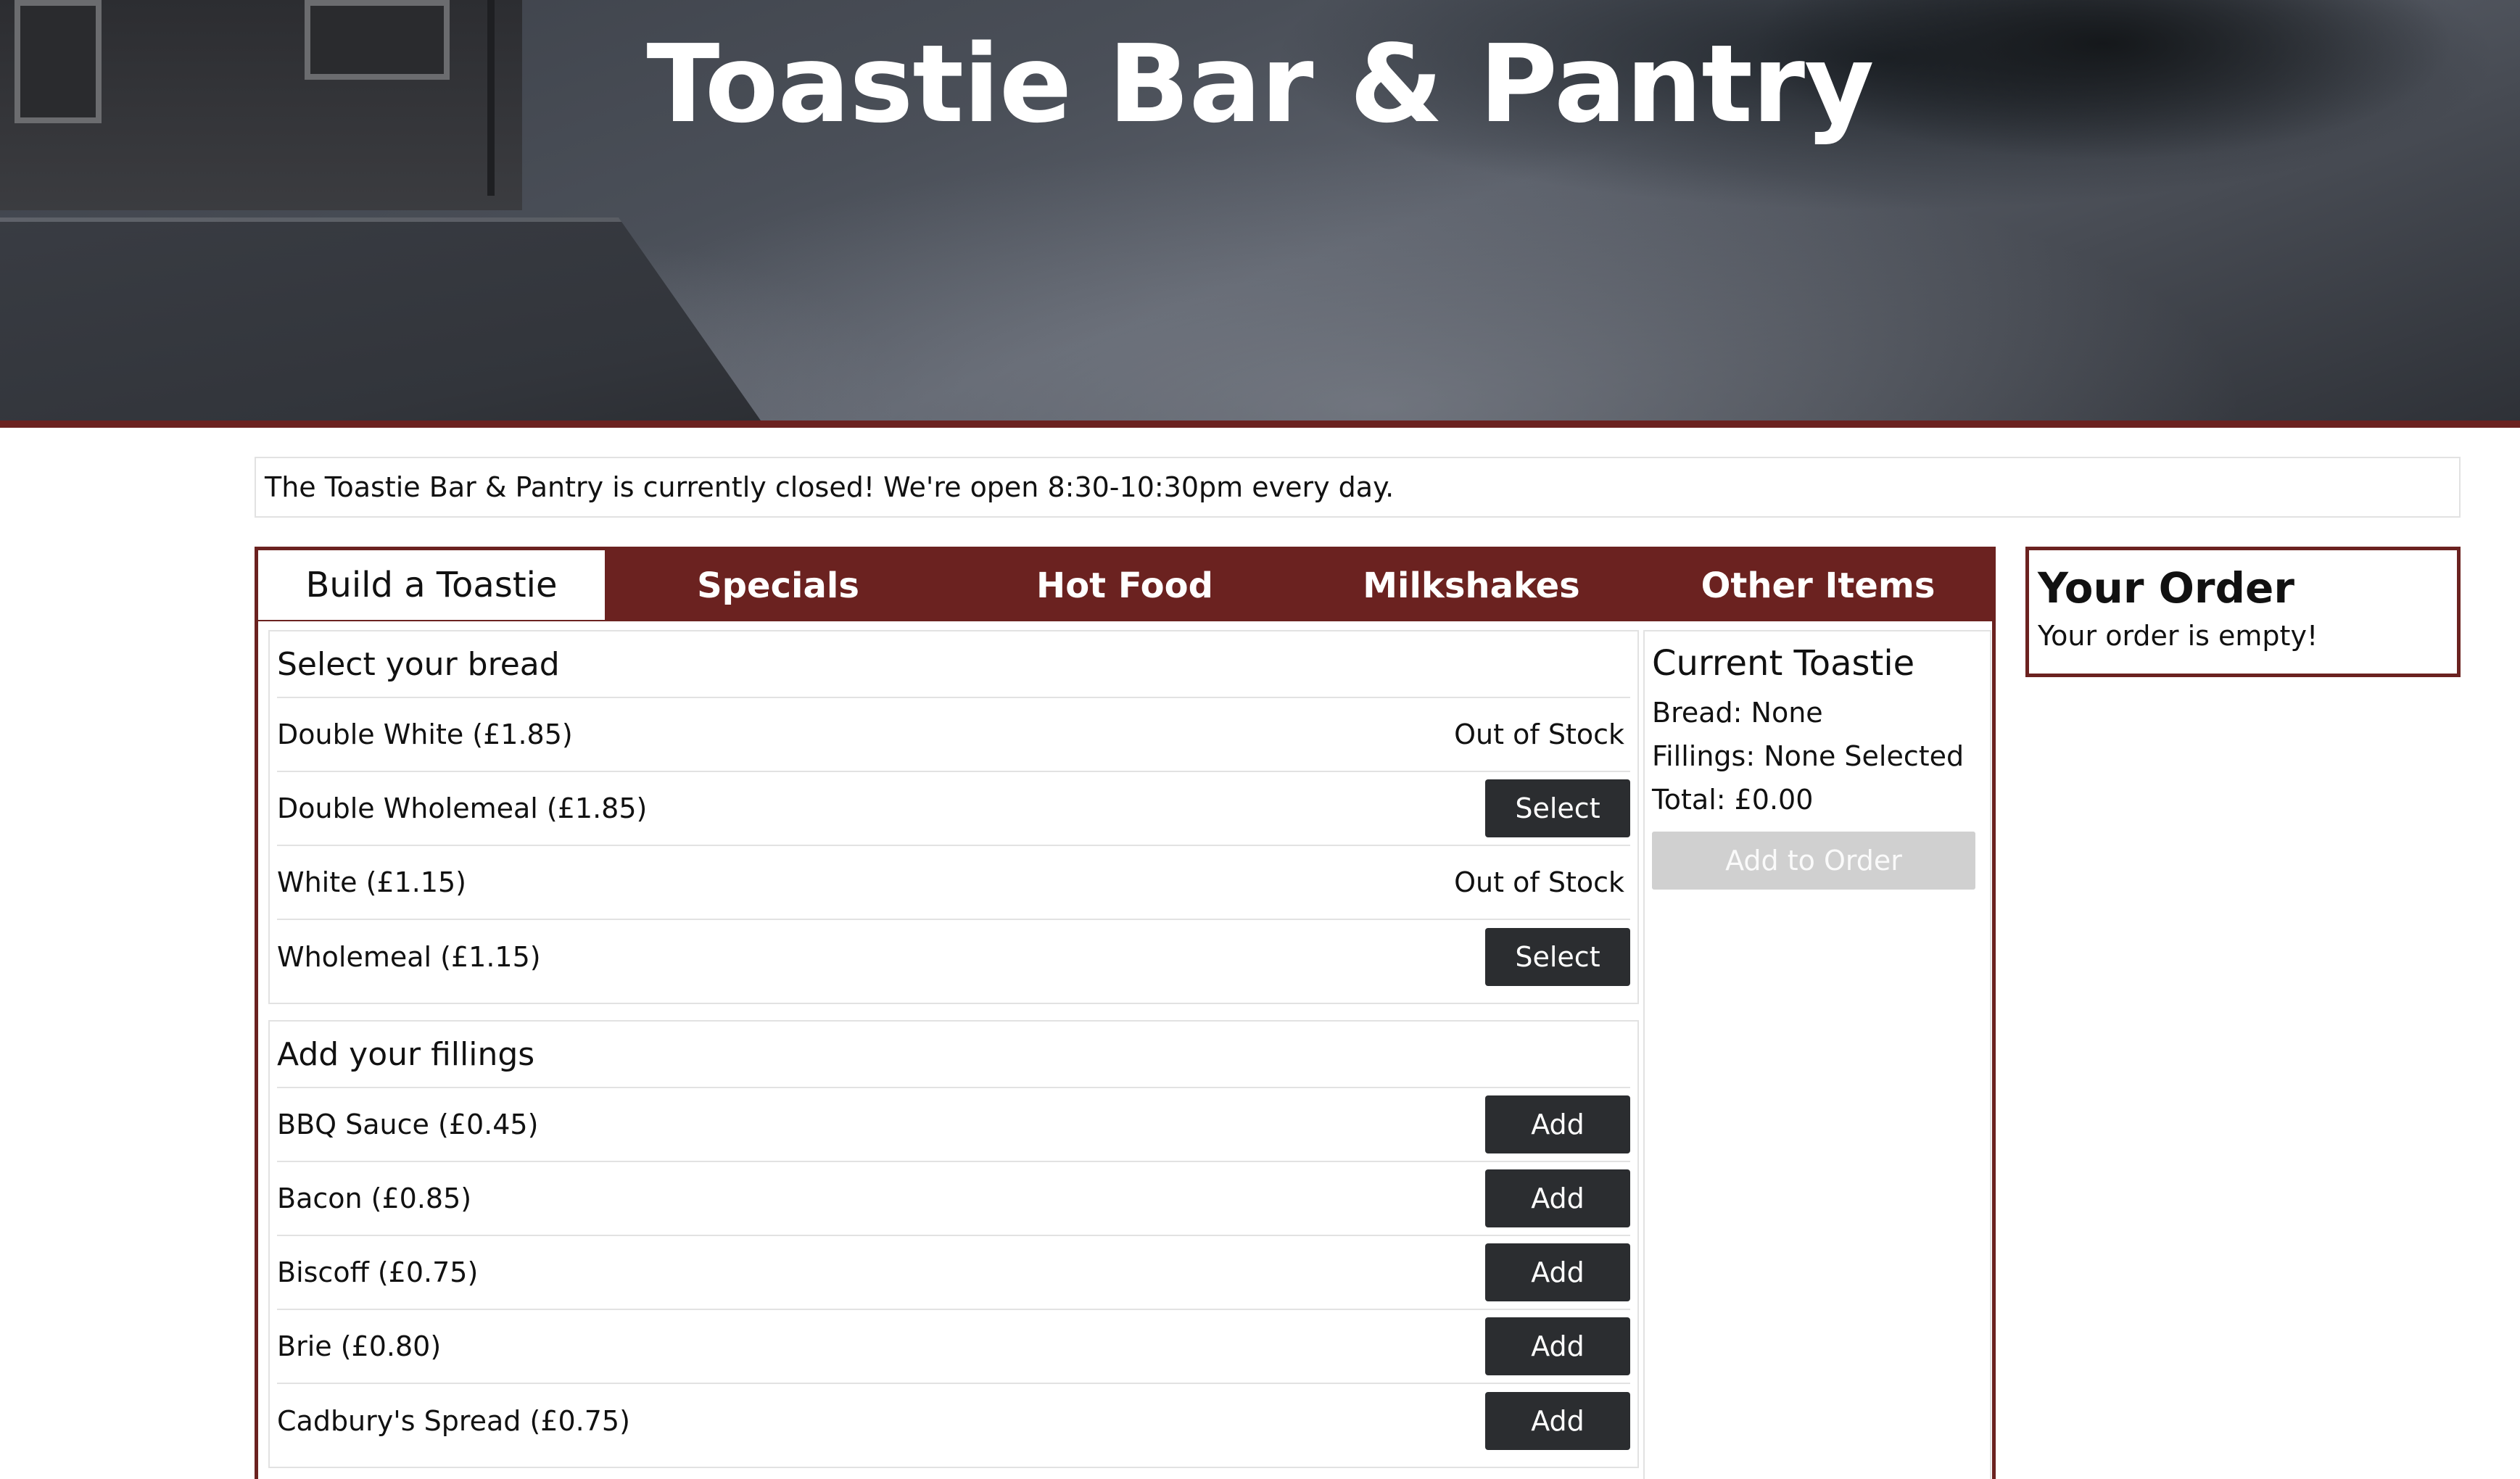 The width and height of the screenshot is (2520, 1479). Describe the element at coordinates (378, 1272) in the screenshot. I see `filling-label: Biscoff (£0.75)` at that location.